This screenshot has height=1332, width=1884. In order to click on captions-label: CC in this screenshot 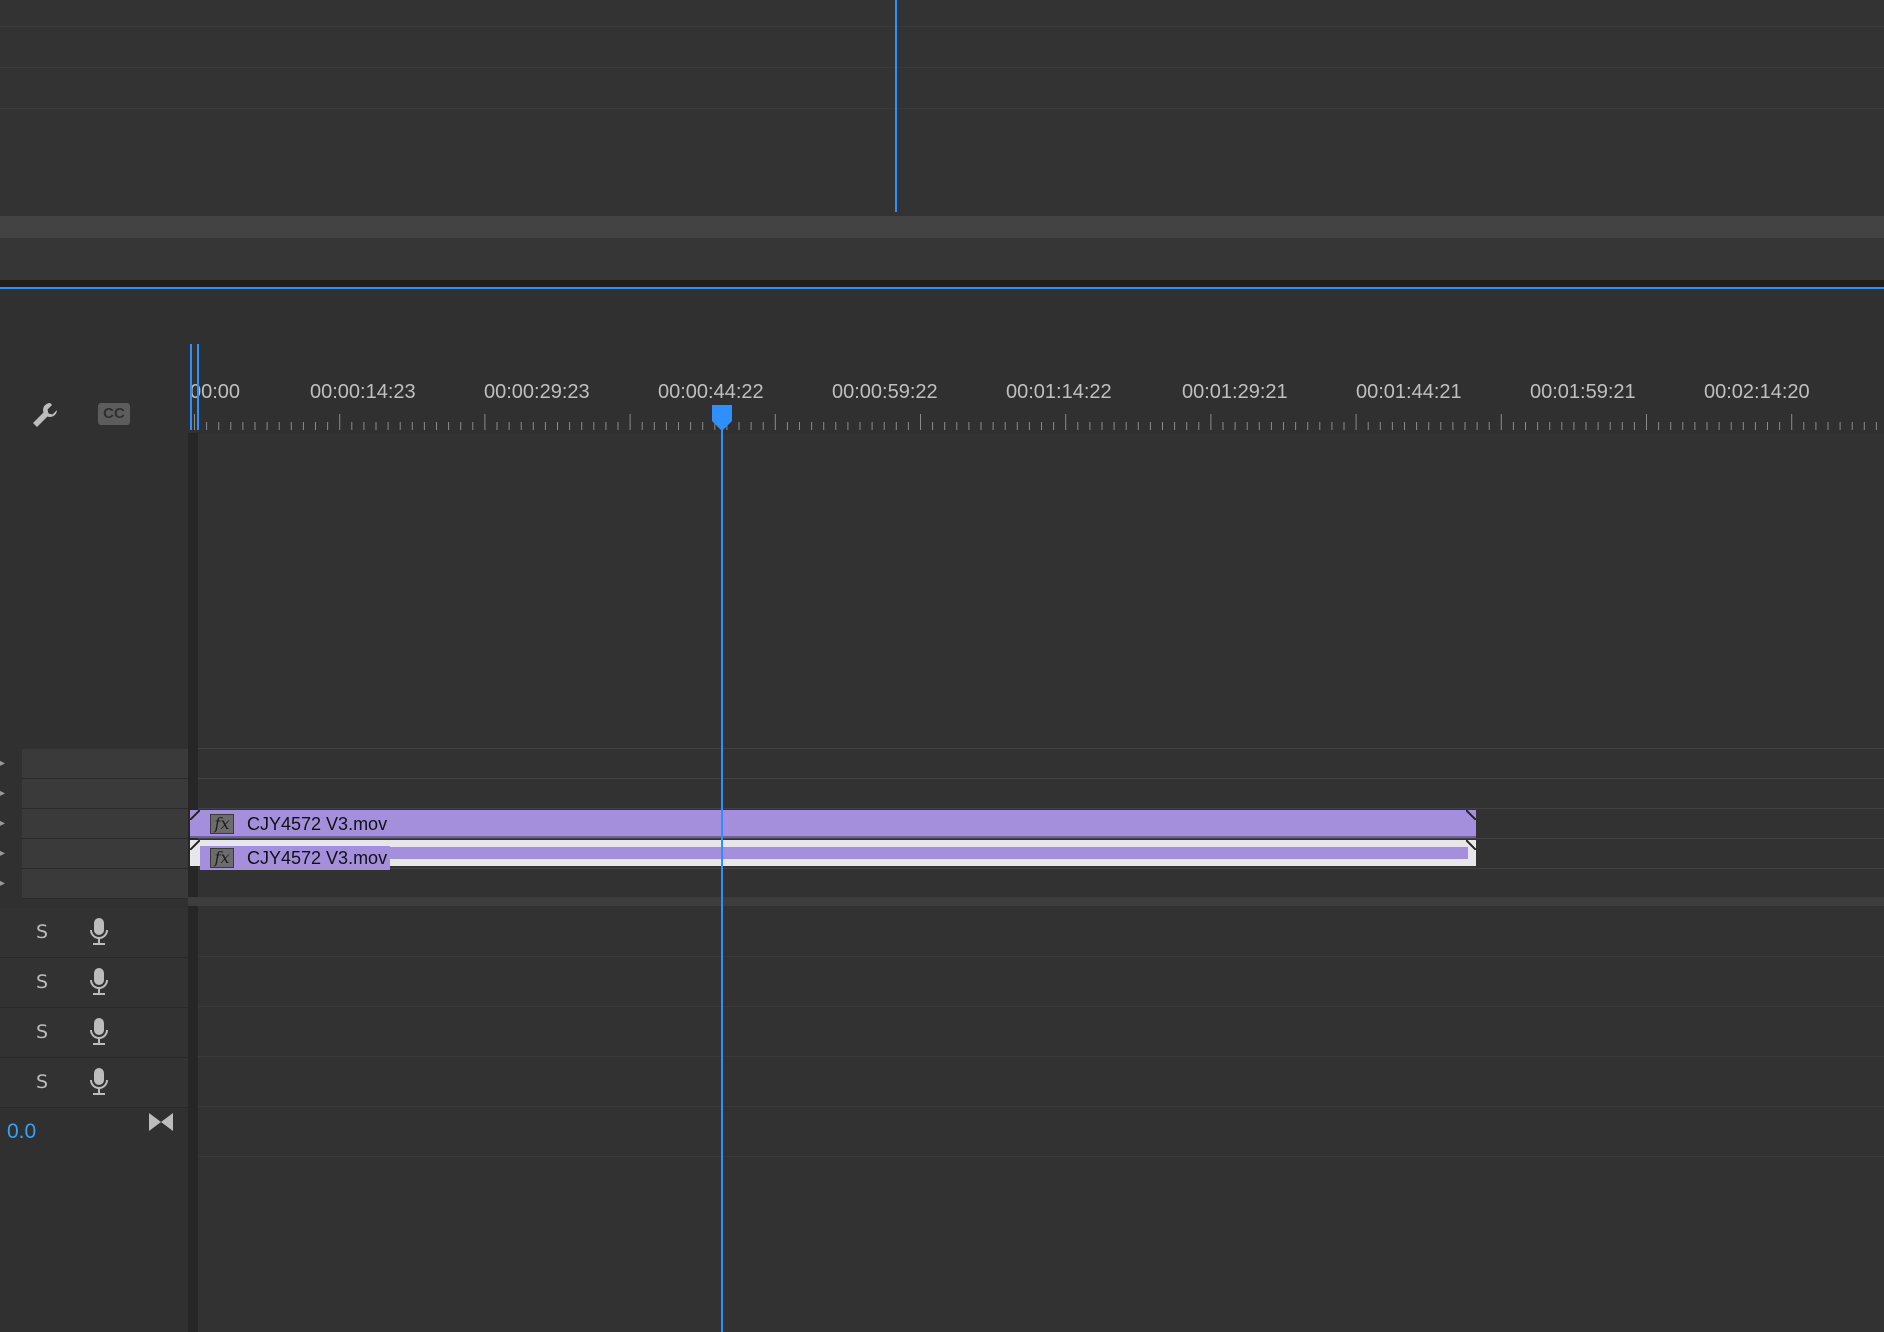, I will do `click(114, 414)`.